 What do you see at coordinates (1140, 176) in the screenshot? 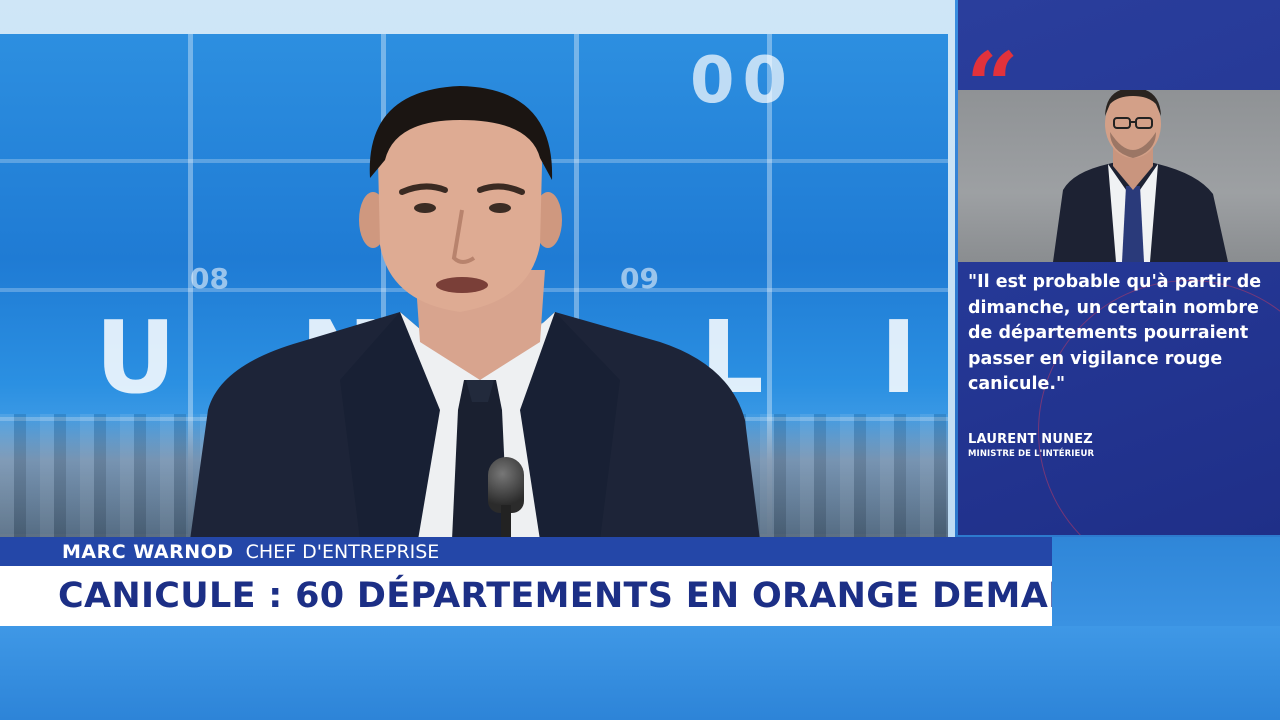
I see `speaker-portrait-illustration` at bounding box center [1140, 176].